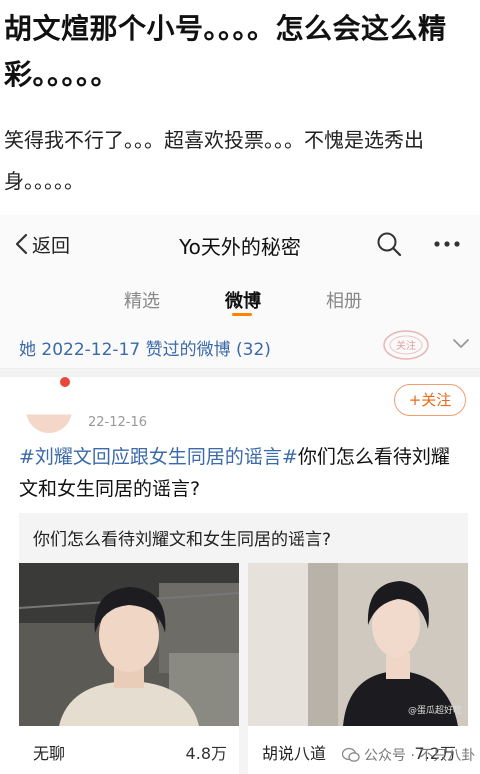  I want to click on option-a-bar: 无聊 4.8万, so click(129, 750).